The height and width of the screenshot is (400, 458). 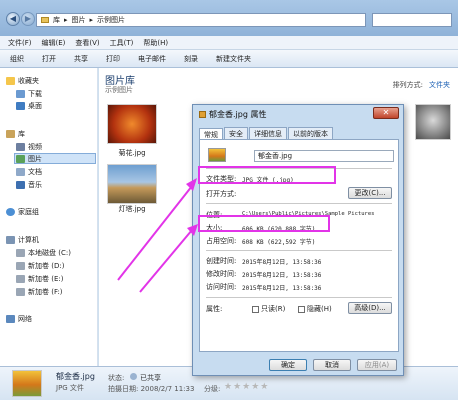 I want to click on nav-label: 文档, so click(x=35, y=172).